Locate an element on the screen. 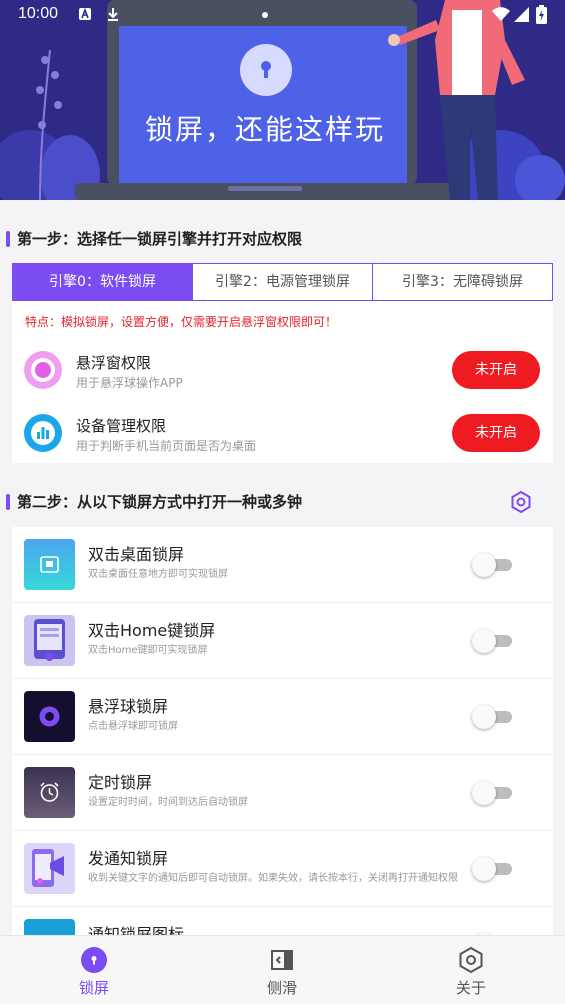 The height and width of the screenshot is (1004, 565). list-item-timed-lock: 定时锁屏 设置定时时间，时间到达后自动锁屏 is located at coordinates (282, 793).